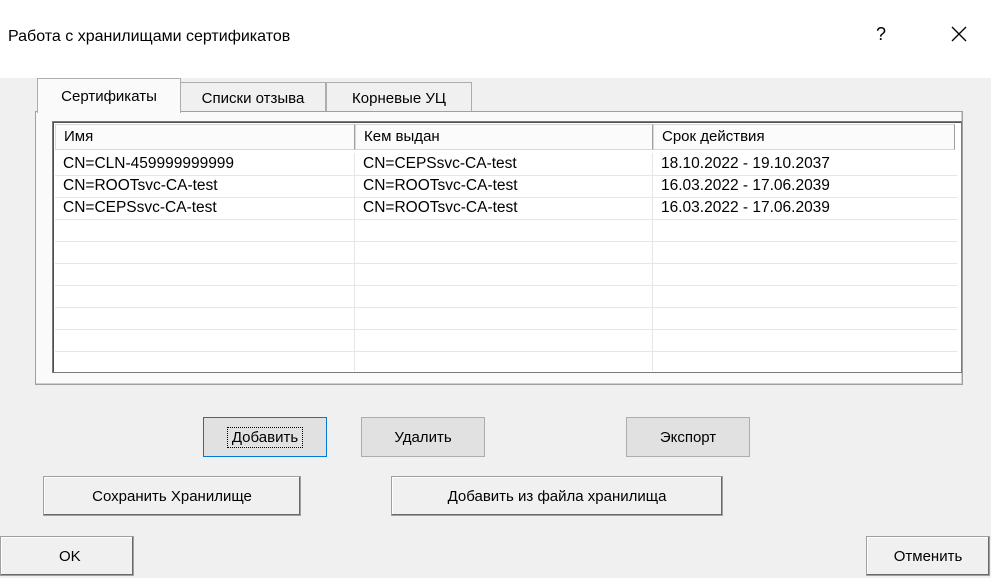 This screenshot has height=578, width=991. What do you see at coordinates (149, 36) in the screenshot?
I see `window-title: Работа с хранилищами сертификатов` at bounding box center [149, 36].